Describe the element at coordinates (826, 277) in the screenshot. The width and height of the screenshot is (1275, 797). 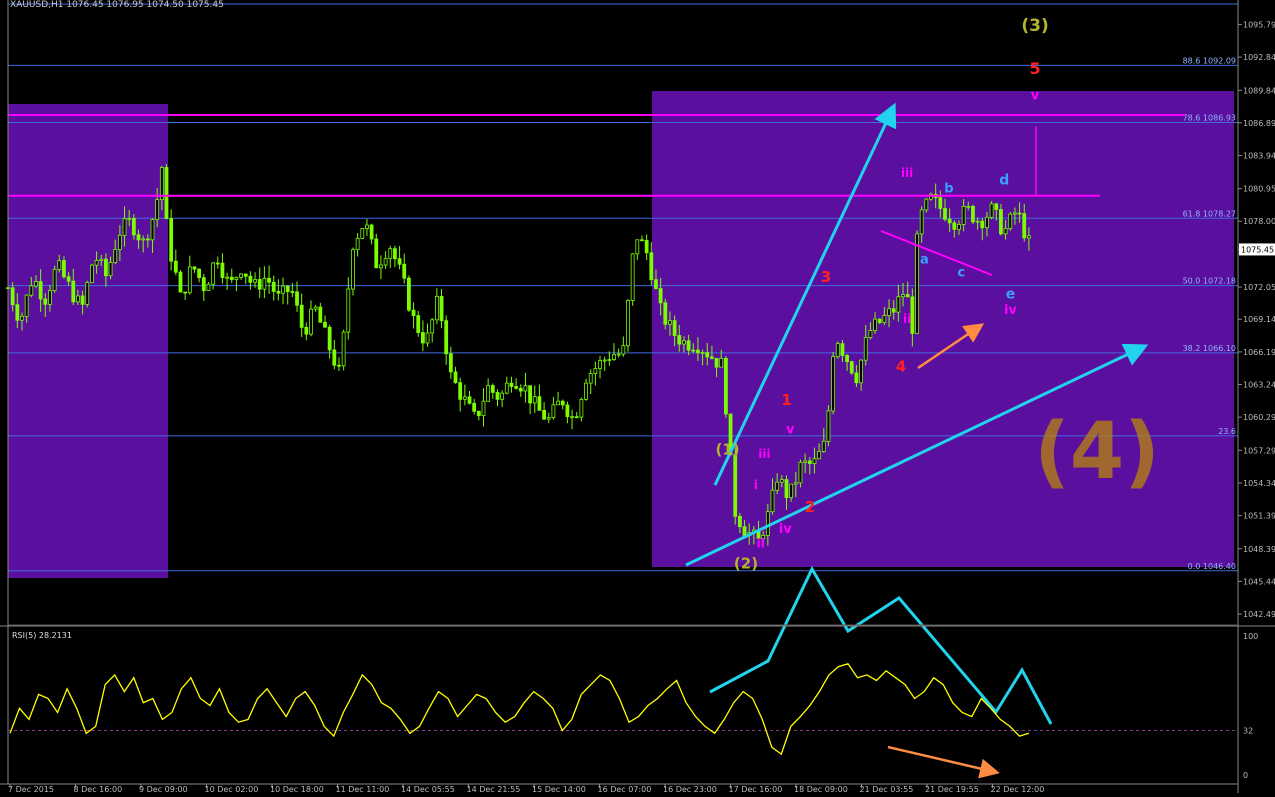
I see `wave-label: 3` at that location.